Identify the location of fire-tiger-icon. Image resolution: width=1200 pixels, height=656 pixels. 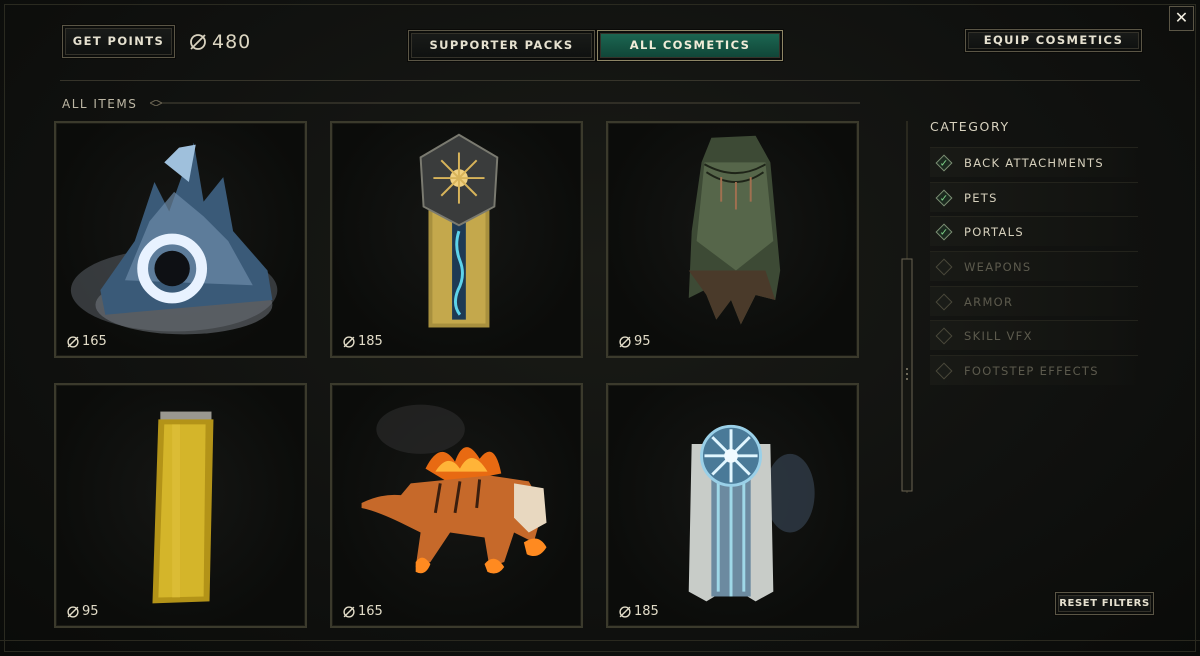
(454, 489).